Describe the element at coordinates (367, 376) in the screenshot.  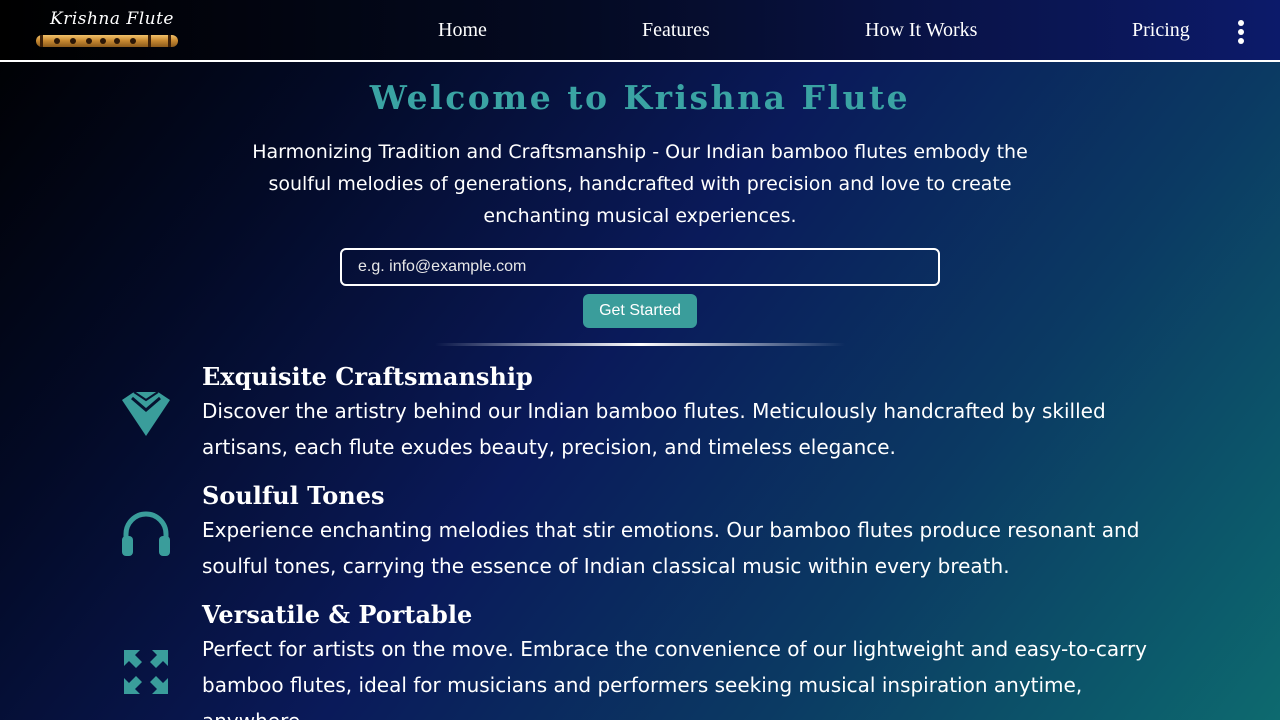
I see `feature-title-craftsmanship: Exquisite Craftsmanship` at that location.